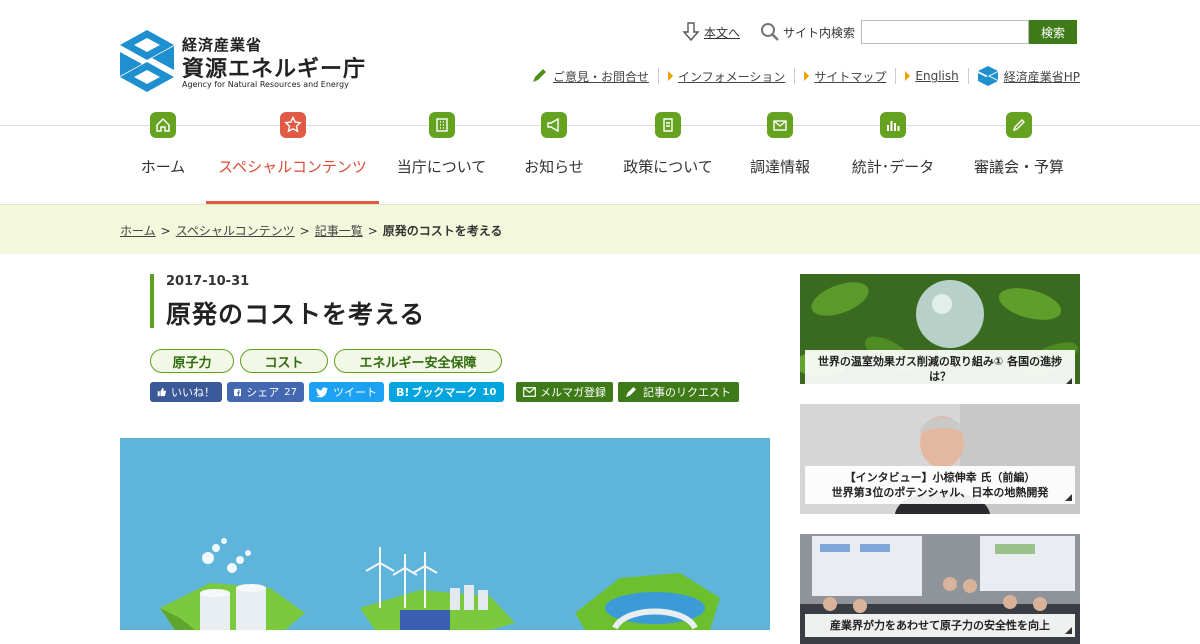  What do you see at coordinates (440, 584) in the screenshot?
I see `power-plants-illustration` at bounding box center [440, 584].